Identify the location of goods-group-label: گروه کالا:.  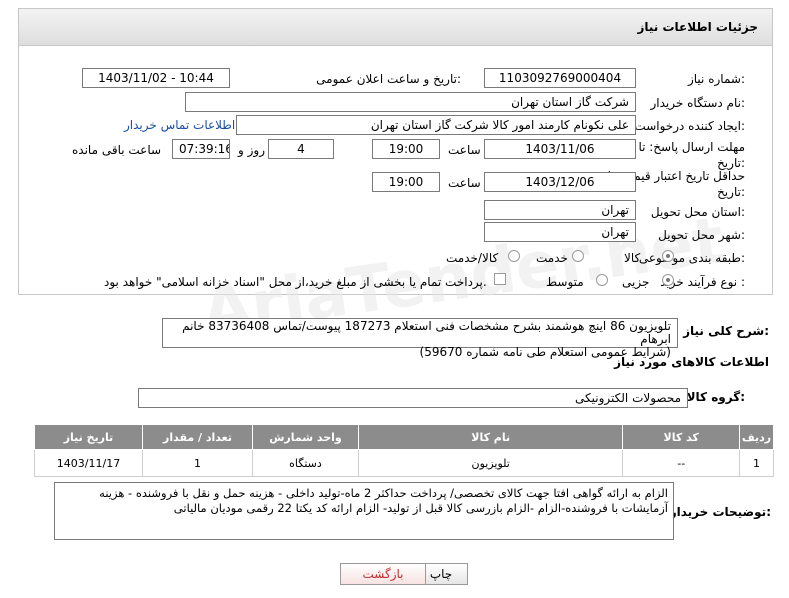
(715, 397).